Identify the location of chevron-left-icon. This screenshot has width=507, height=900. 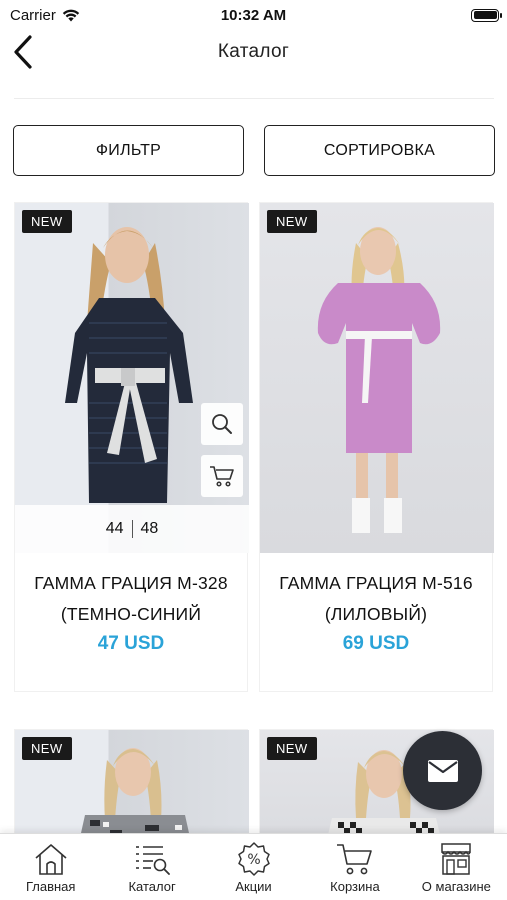
(23, 52).